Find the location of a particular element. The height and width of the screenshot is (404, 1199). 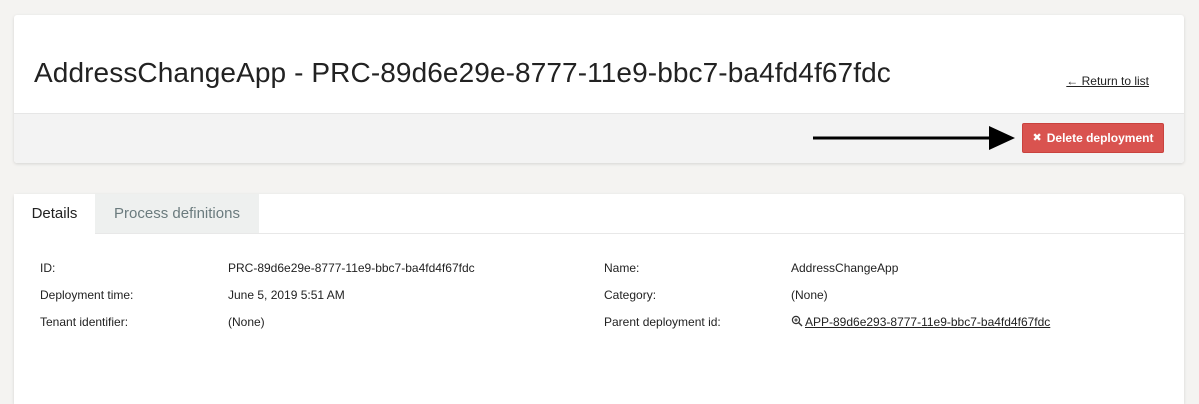

tenant-identifier-label: Tenant identifier: is located at coordinates (84, 322).